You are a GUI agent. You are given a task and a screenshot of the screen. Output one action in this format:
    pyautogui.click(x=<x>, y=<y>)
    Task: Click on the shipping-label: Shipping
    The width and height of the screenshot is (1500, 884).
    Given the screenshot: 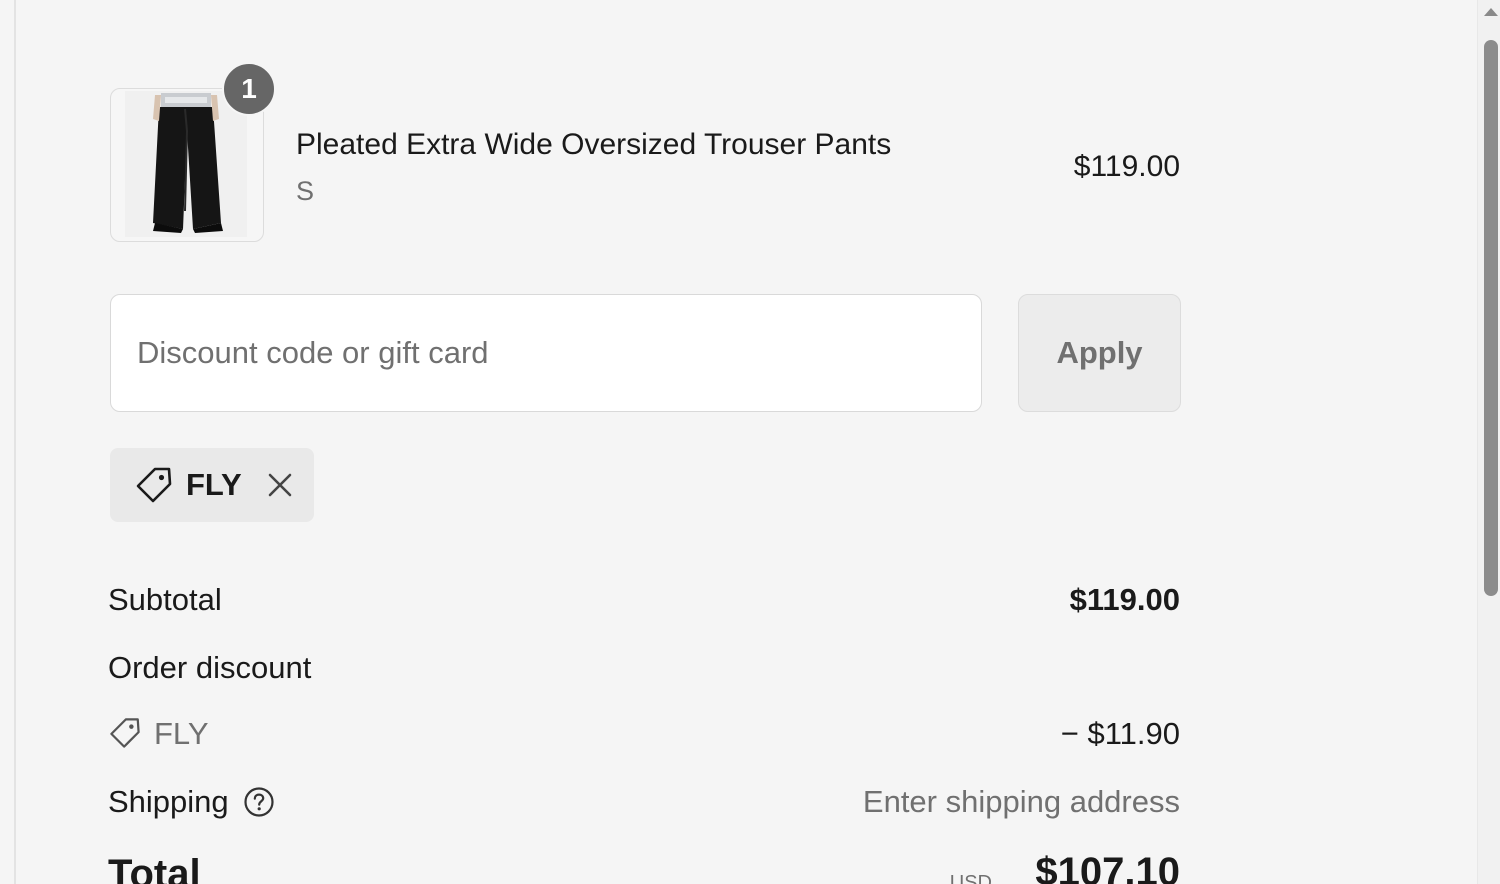 What is the action you would take?
    pyautogui.click(x=168, y=801)
    